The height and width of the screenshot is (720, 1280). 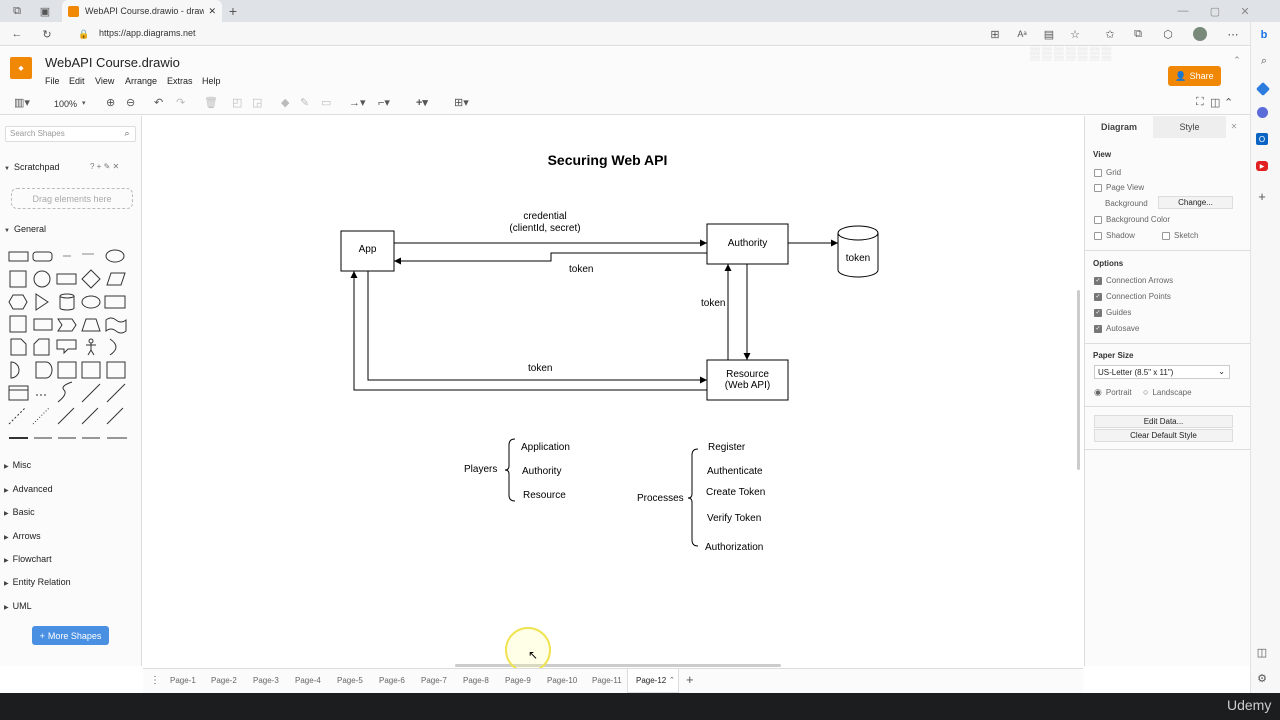 I want to click on waypoints-icon: ⌐▾, so click(x=384, y=102).